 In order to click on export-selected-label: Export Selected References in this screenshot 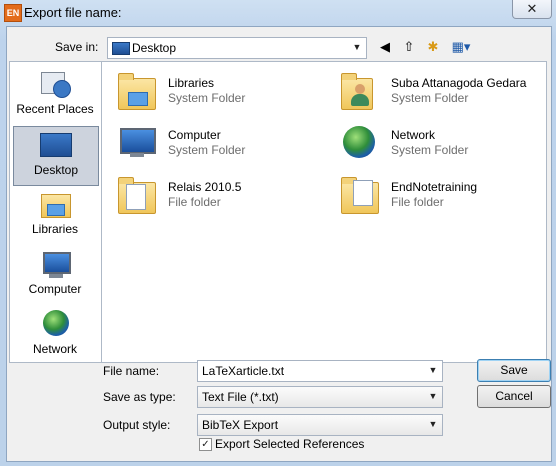, I will do `click(289, 444)`.